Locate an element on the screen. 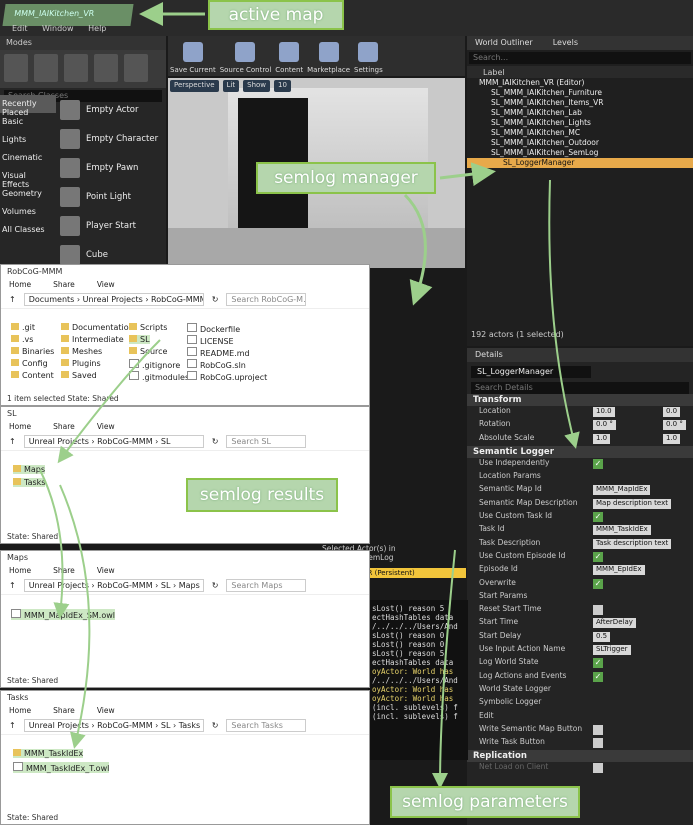 The width and height of the screenshot is (693, 825). details-search-input: Search Details is located at coordinates (580, 388).